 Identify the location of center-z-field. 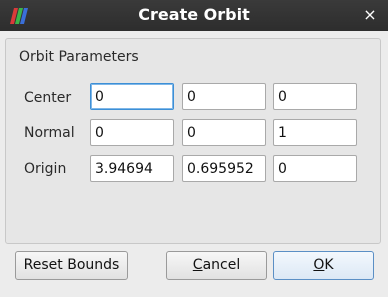
(315, 96).